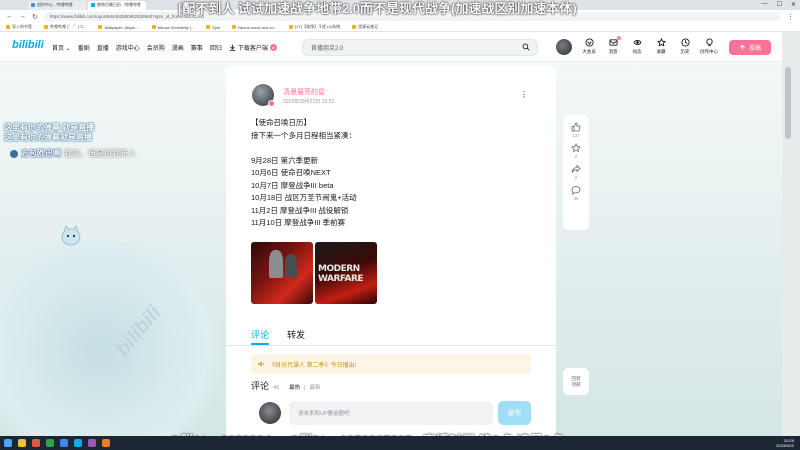 This screenshot has width=800, height=450. What do you see at coordinates (213, 27) in the screenshot?
I see `bookmark-item: Sym` at bounding box center [213, 27].